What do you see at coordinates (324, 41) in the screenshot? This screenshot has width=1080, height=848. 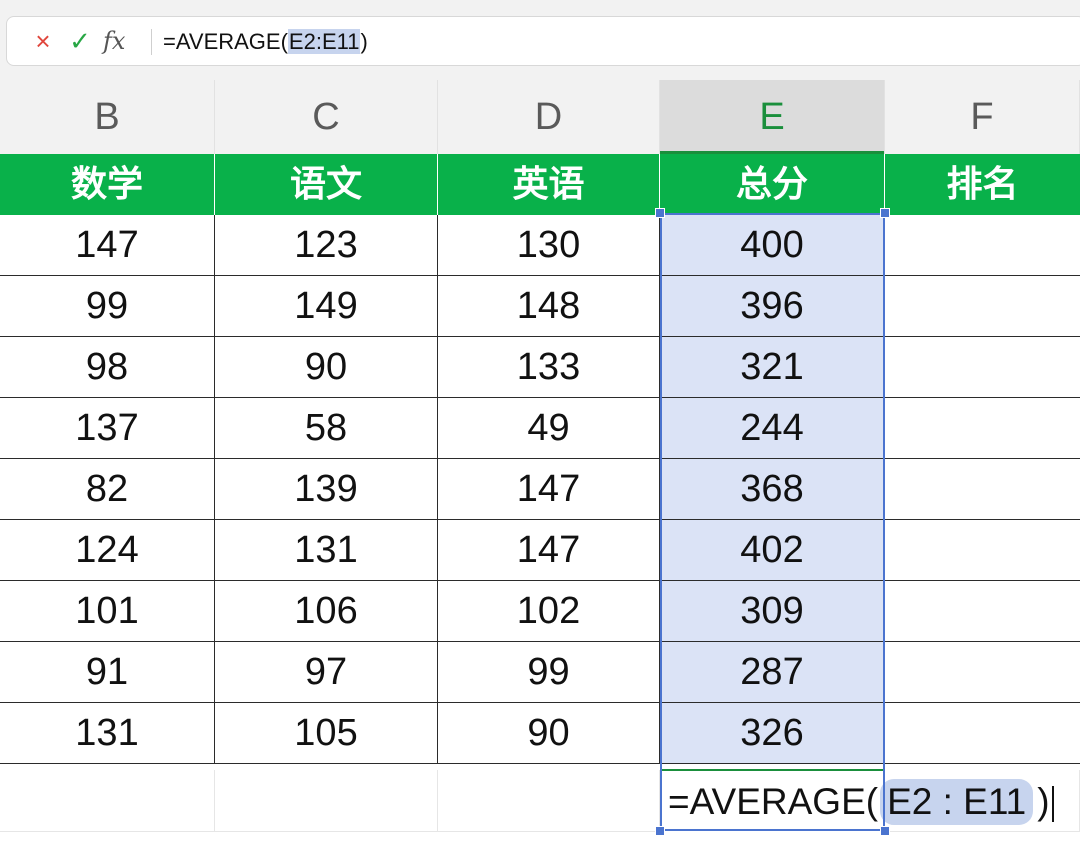 I see `formula-range-ref: E2:E11` at bounding box center [324, 41].